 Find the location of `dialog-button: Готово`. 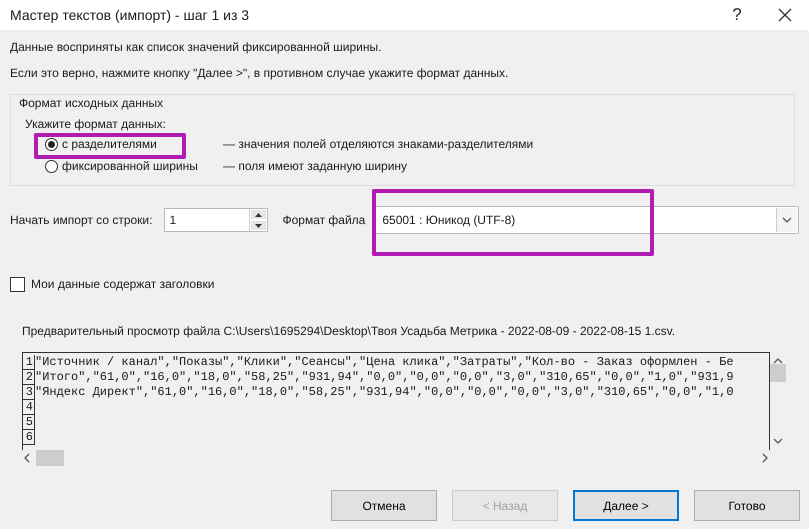

dialog-button: Готово is located at coordinates (747, 505).